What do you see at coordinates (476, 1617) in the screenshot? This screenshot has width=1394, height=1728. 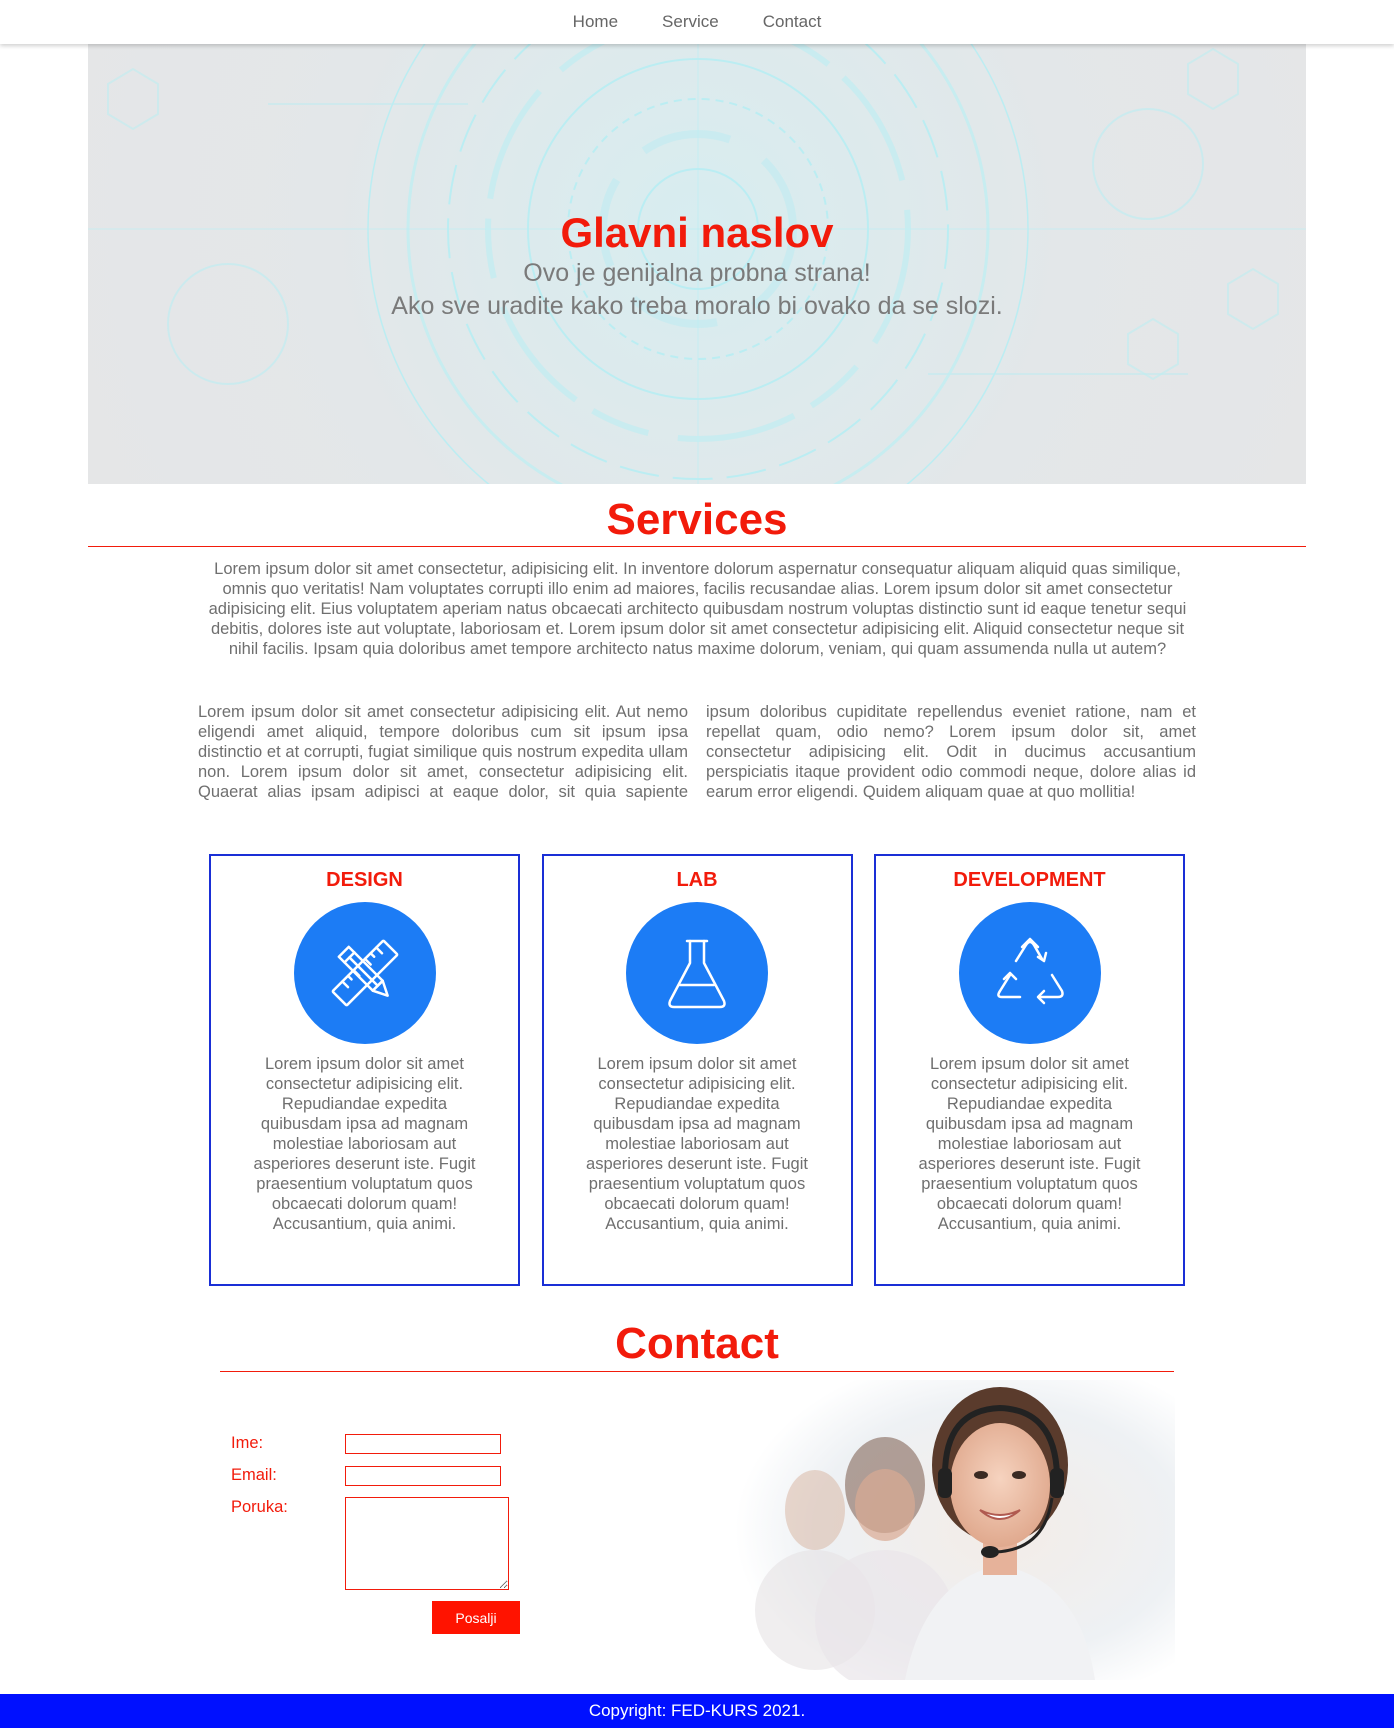 I see `send-button: Posalji` at bounding box center [476, 1617].